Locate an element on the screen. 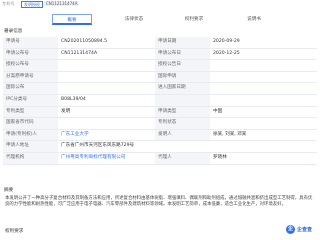 The height and width of the screenshot is (240, 320). table-row: IPC分类号 B08L39/04 is located at coordinates (160, 100).